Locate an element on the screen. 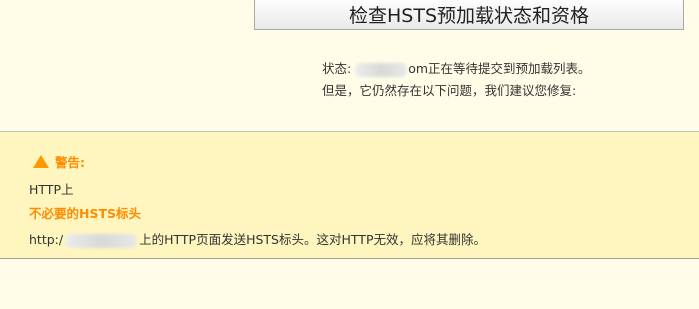 This screenshot has height=309, width=699. redacted-url is located at coordinates (101, 240).